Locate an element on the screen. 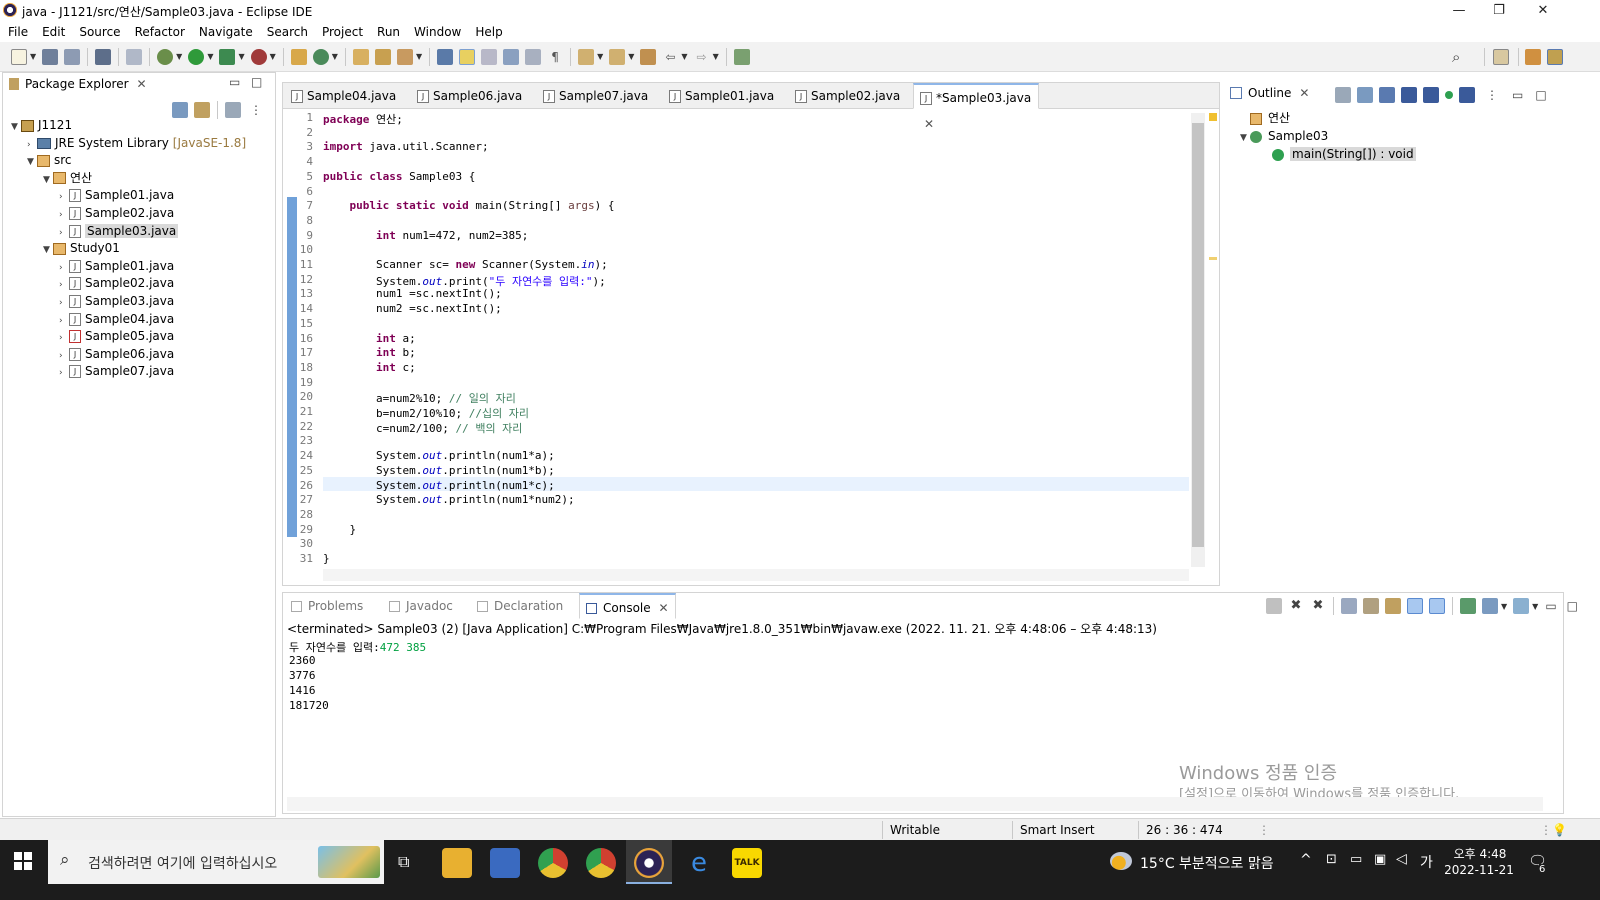 Image resolution: width=1600 pixels, height=900 pixels. tree-item: › J Sample07.java is located at coordinates (116, 371).